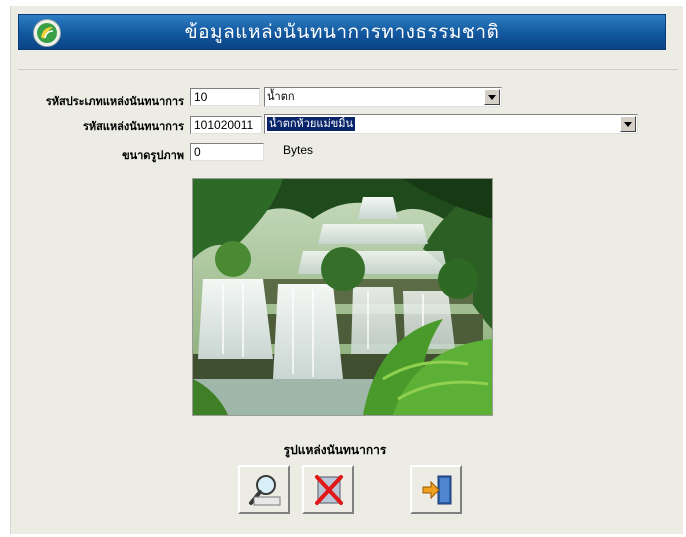 Image resolution: width=686 pixels, height=537 pixels. What do you see at coordinates (311, 124) in the screenshot?
I see `place-name-value: น้ำตกห้วยแม่ขมิ้น` at bounding box center [311, 124].